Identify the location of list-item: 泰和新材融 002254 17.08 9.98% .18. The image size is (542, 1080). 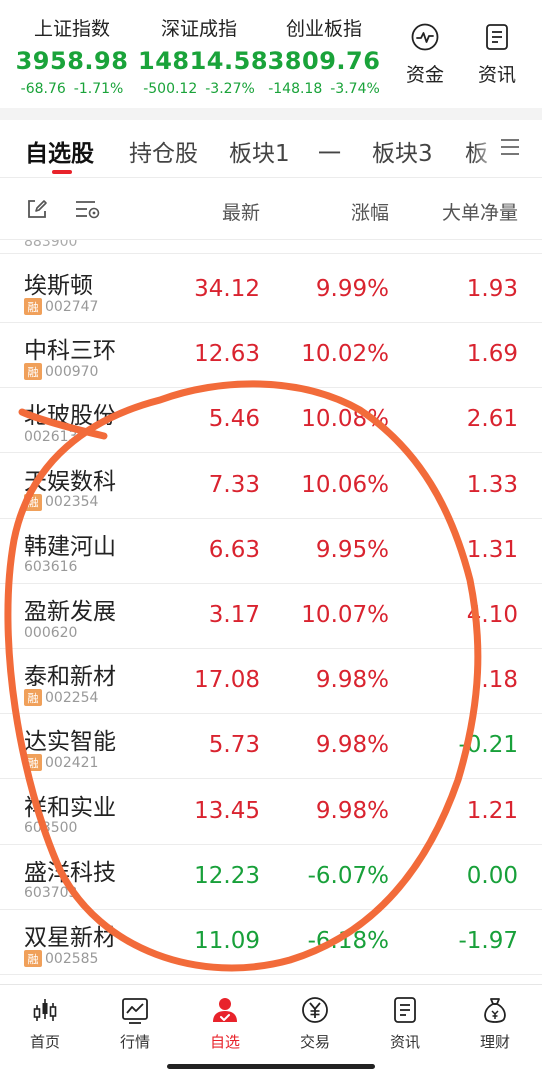
(271, 682).